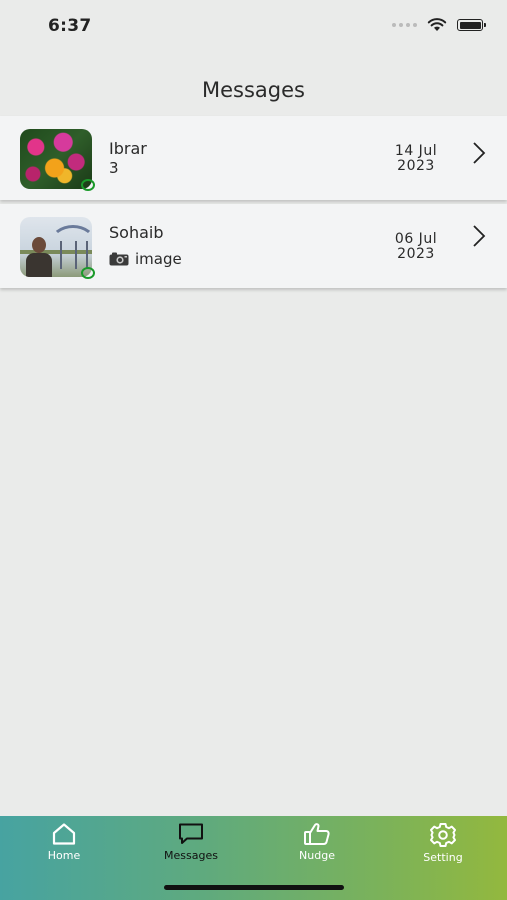 This screenshot has height=900, width=507. I want to click on home-icon, so click(64, 834).